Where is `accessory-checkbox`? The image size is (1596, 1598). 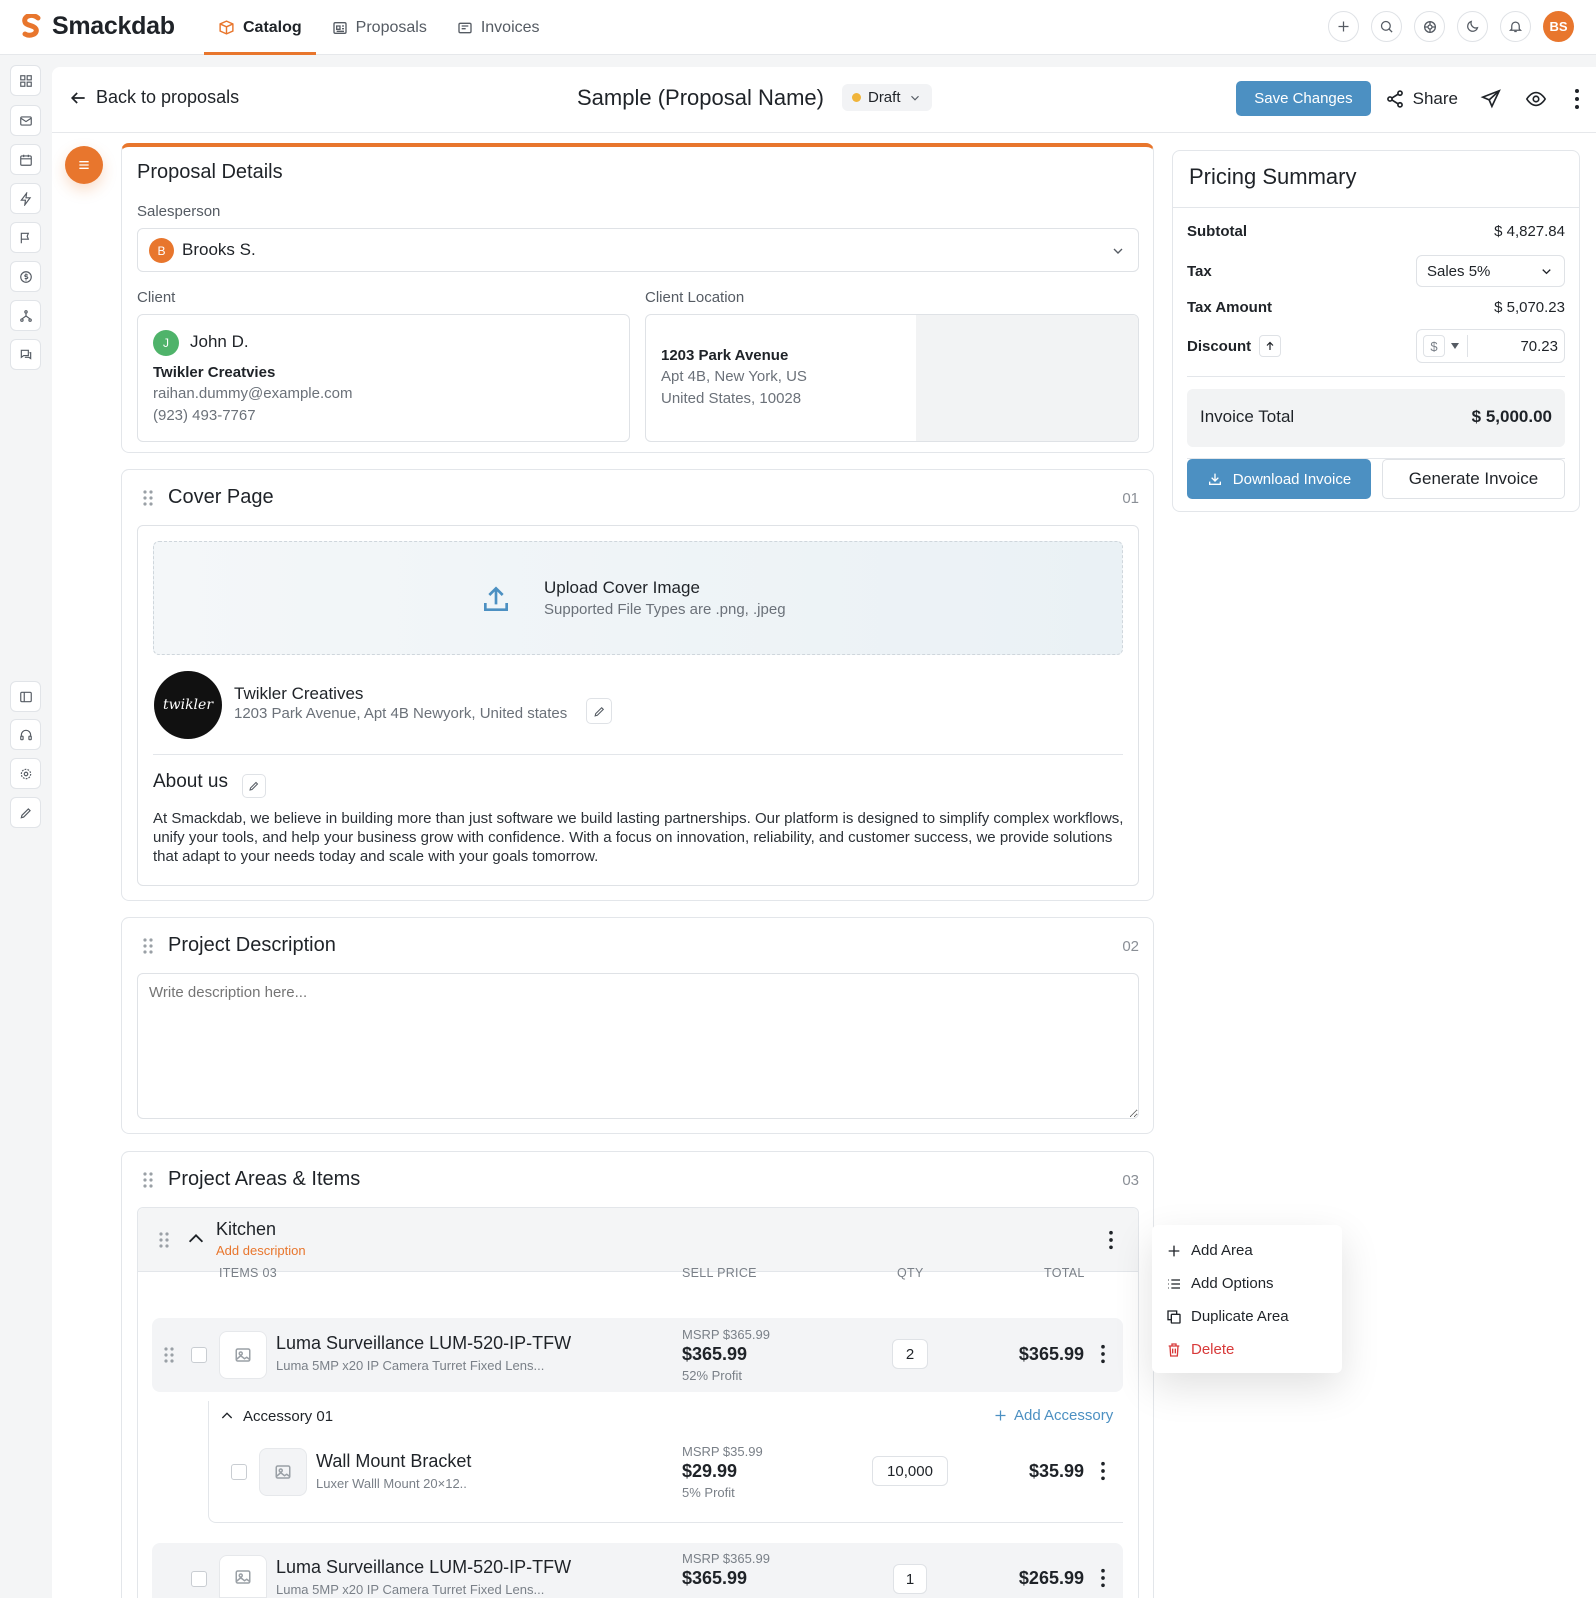
accessory-checkbox is located at coordinates (239, 1472).